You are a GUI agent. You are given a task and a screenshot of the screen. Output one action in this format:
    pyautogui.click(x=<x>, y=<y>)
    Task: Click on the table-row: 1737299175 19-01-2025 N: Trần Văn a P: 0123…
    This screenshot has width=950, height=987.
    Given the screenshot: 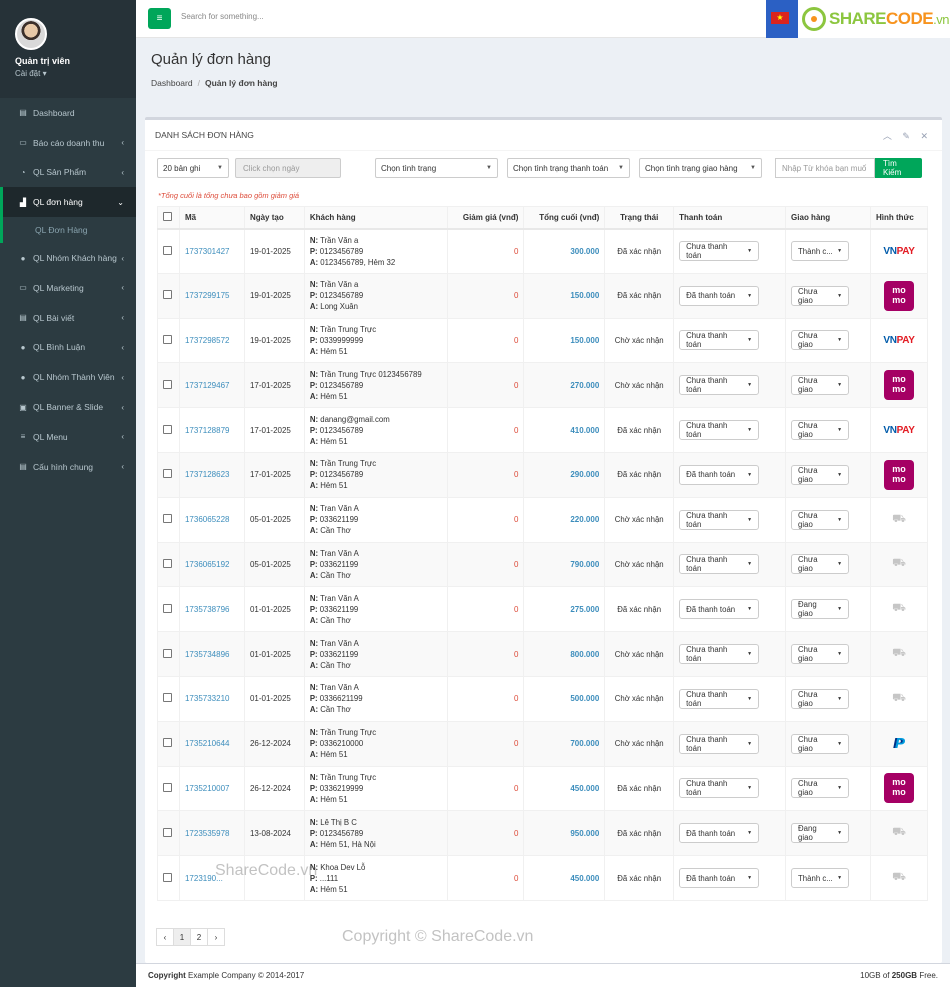 What is the action you would take?
    pyautogui.click(x=543, y=295)
    